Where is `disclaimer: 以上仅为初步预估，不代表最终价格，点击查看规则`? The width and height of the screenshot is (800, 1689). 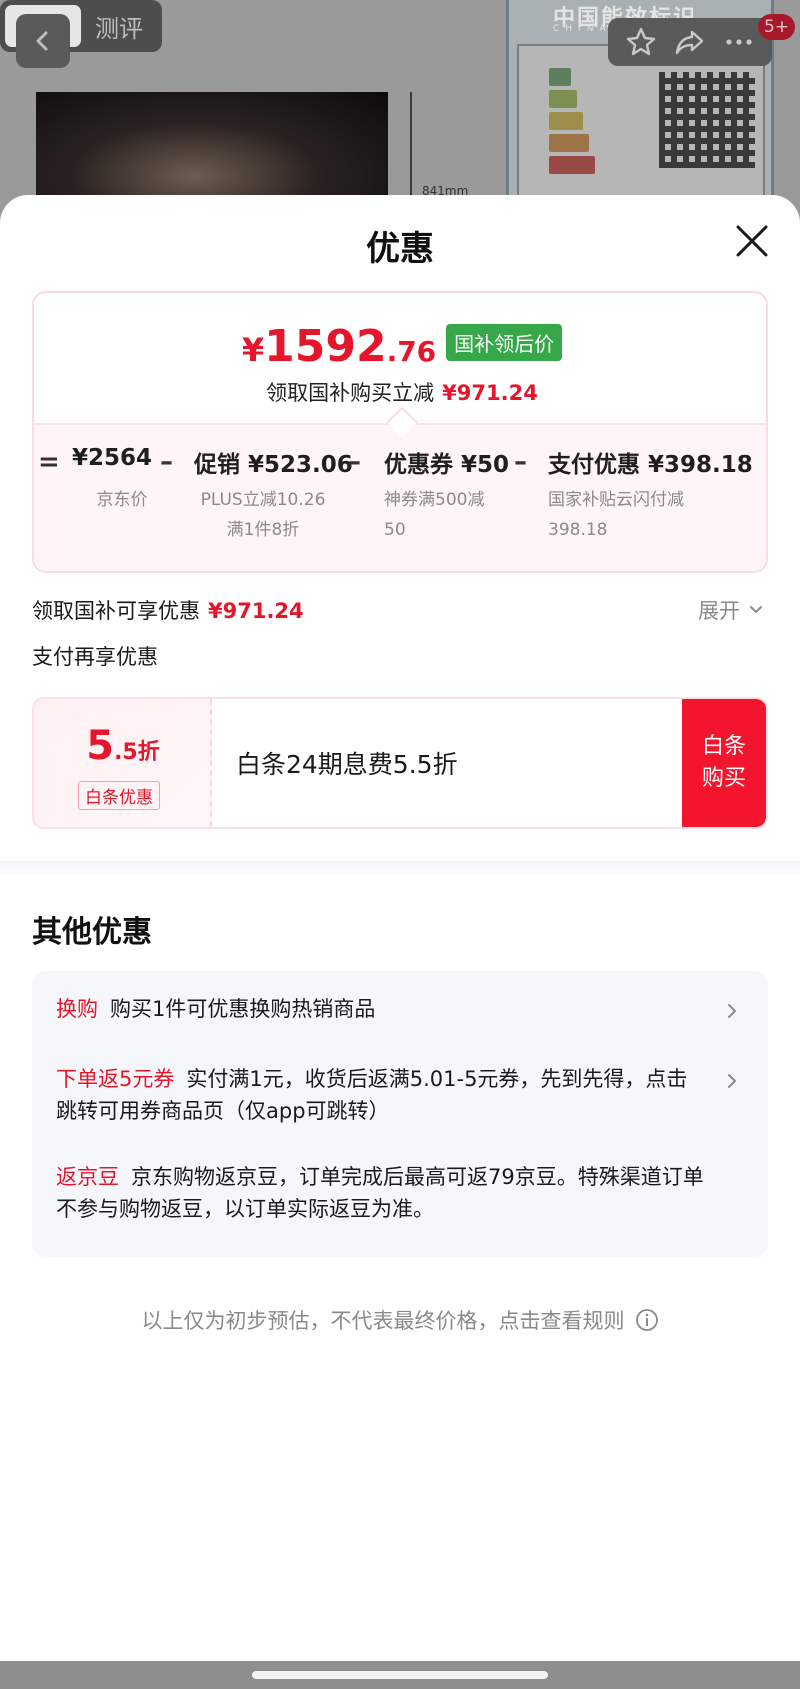 disclaimer: 以上仅为初步预估，不代表最终价格，点击查看规则 is located at coordinates (400, 1320).